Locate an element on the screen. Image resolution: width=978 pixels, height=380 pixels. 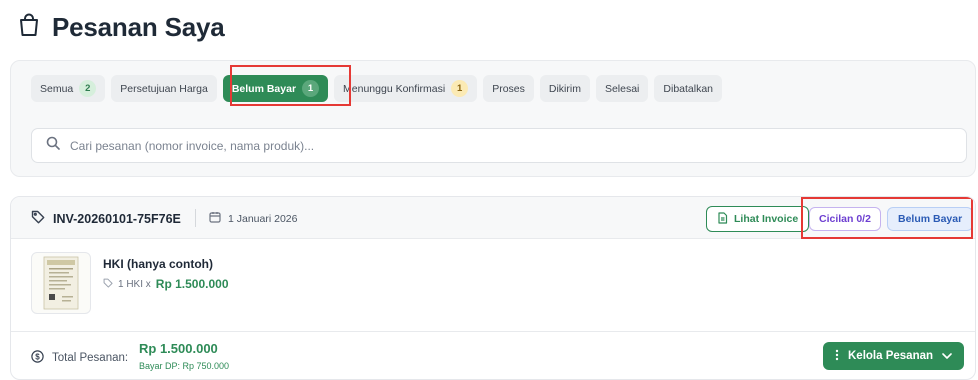
tab-label: Menunggu Konfirmasi is located at coordinates (394, 88).